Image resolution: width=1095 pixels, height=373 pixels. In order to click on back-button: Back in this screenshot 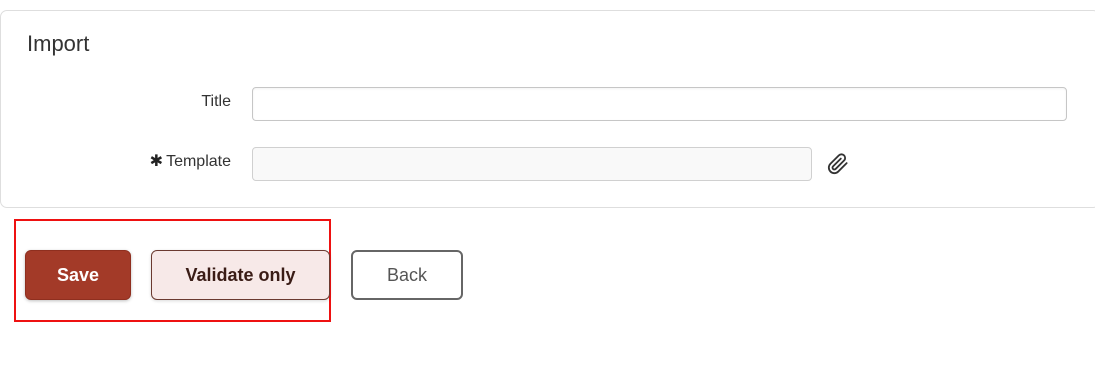, I will do `click(407, 275)`.